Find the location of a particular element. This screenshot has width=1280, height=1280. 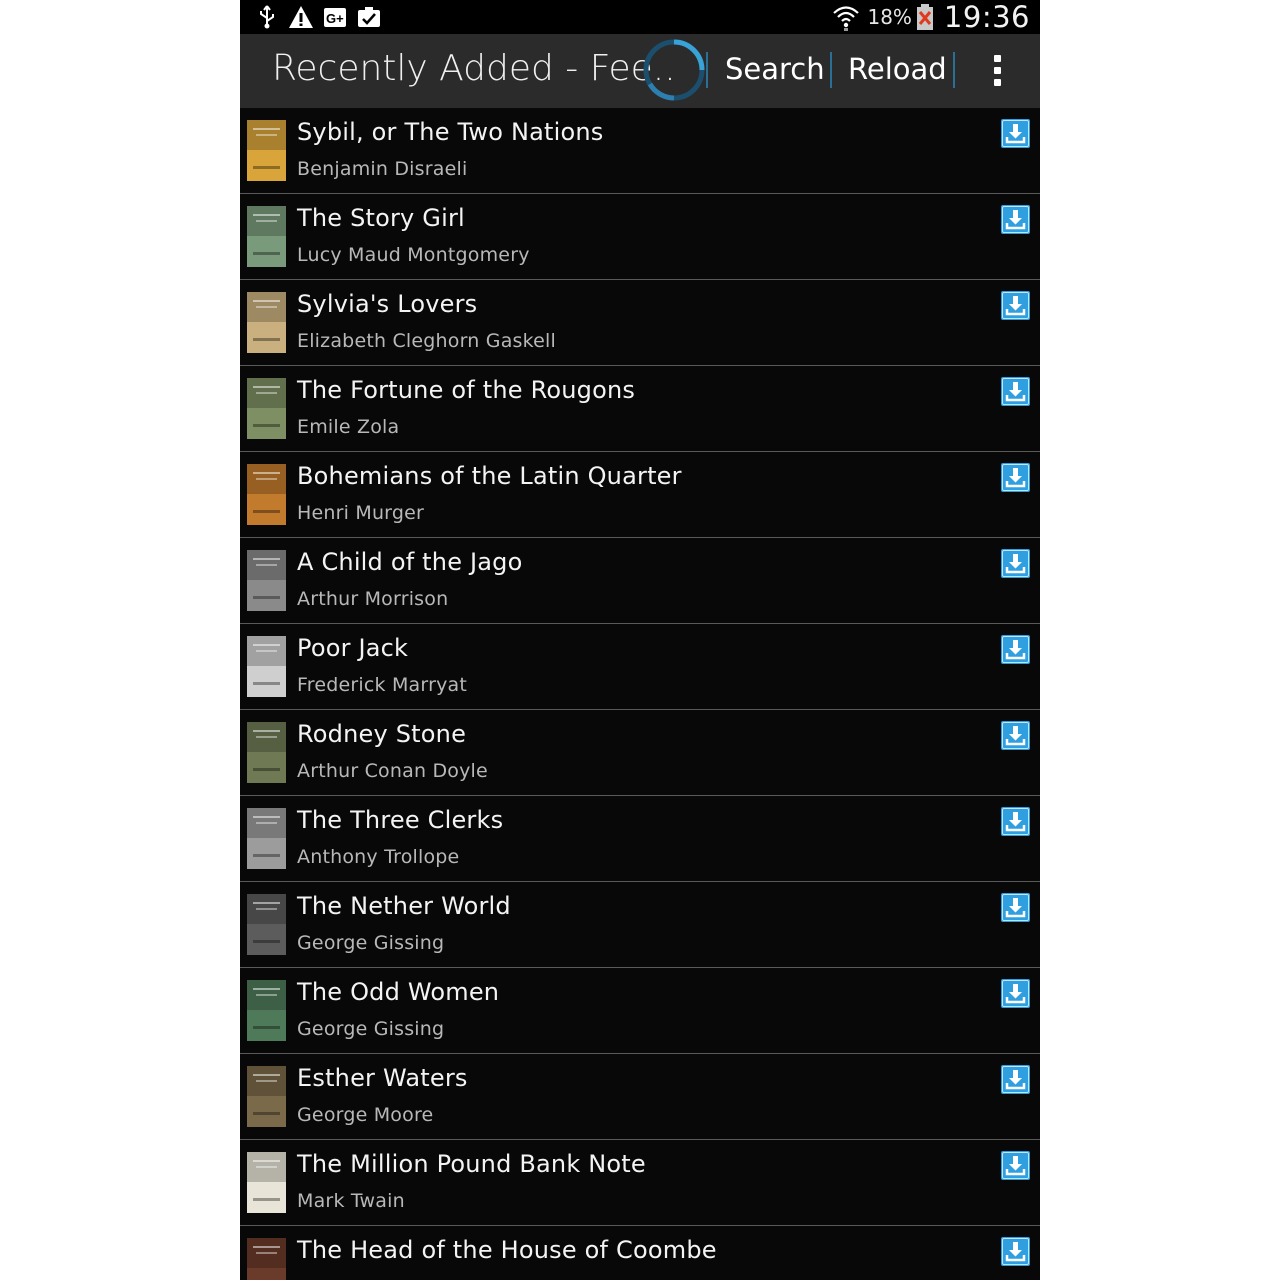

page-title: Recently Added - Fee.. is located at coordinates (474, 68).